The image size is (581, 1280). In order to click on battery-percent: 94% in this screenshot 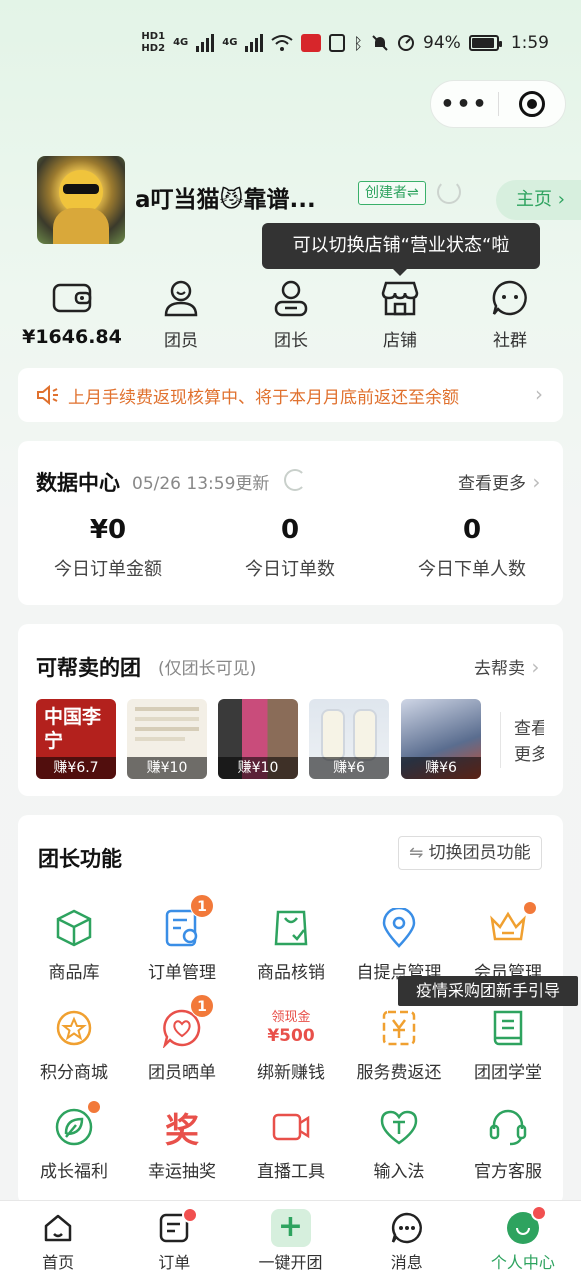, I will do `click(442, 43)`.